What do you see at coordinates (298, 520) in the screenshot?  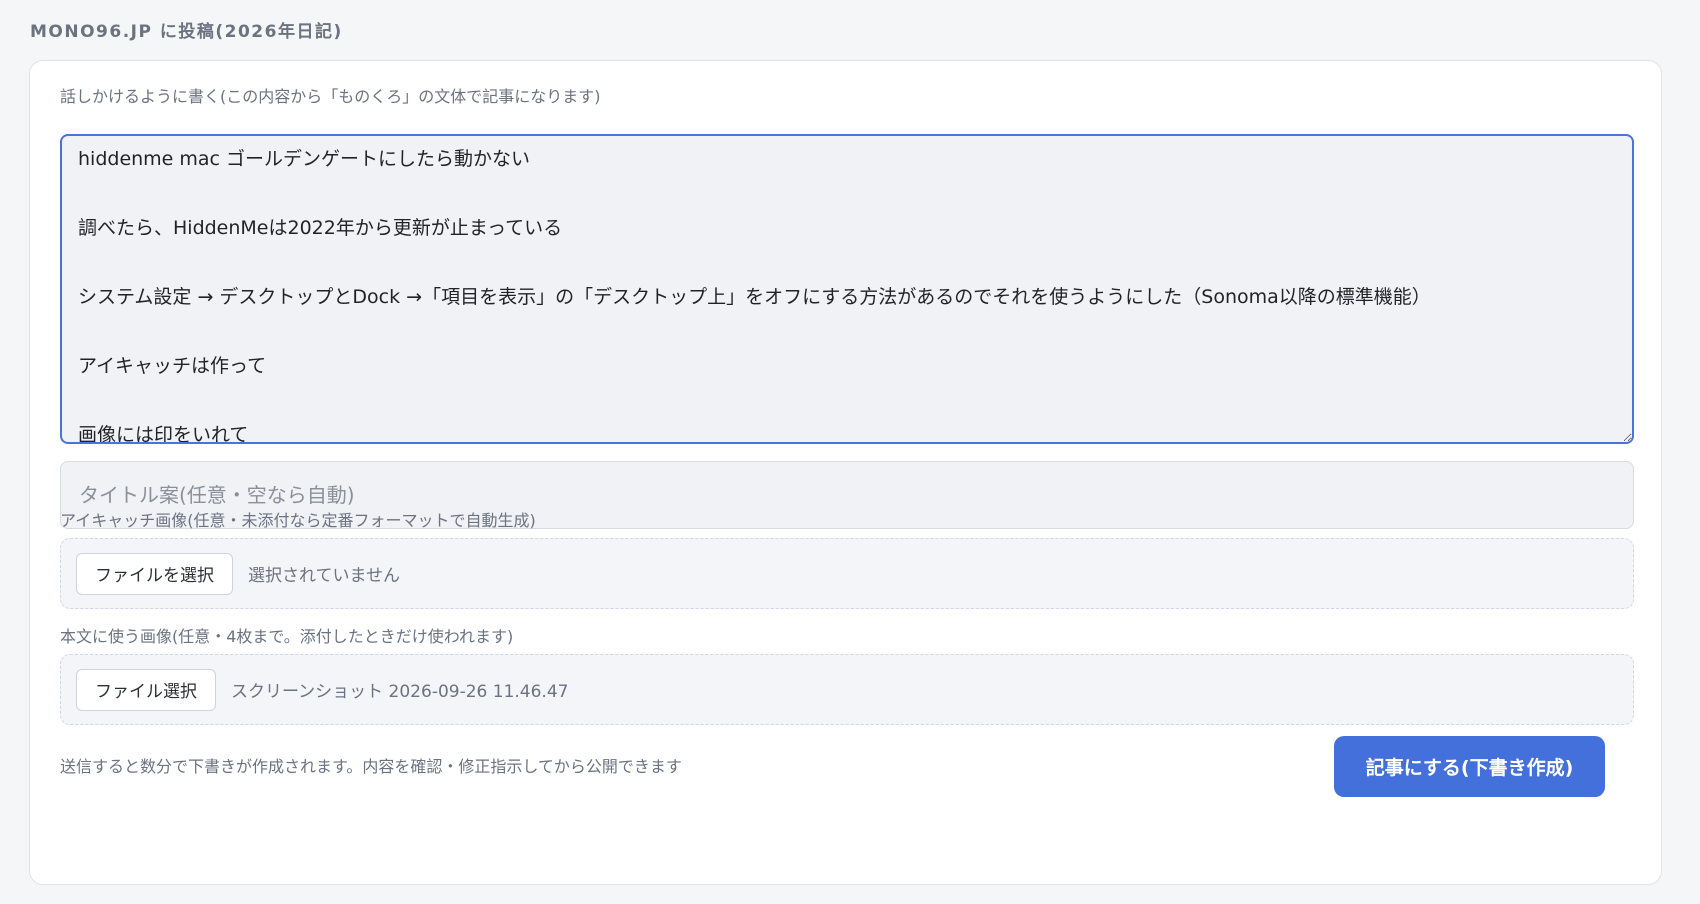 I see `eyecatch-label: アイキャッチ画像(任意・未添付なら定番フォーマットで自動生成)` at bounding box center [298, 520].